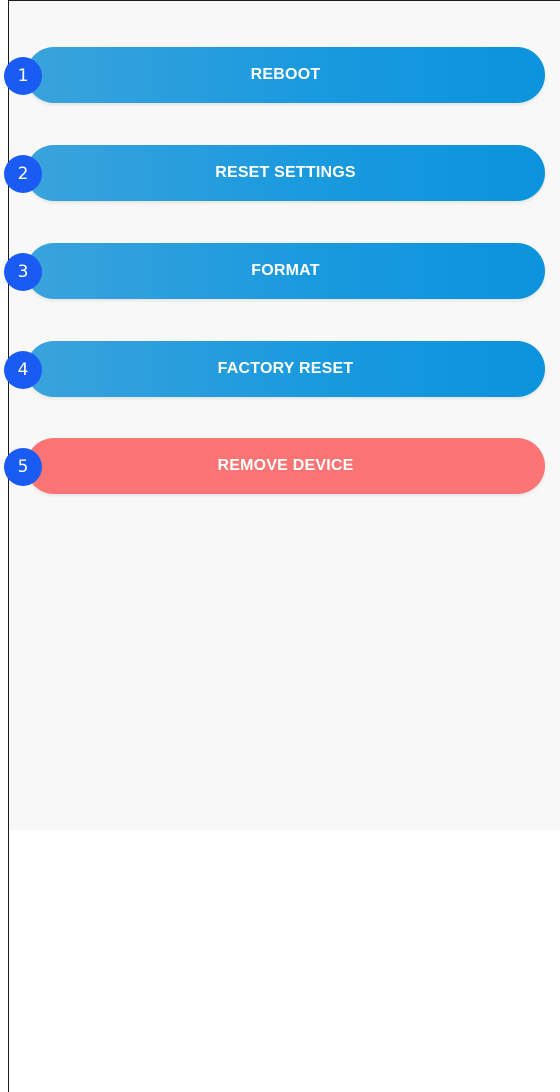 This screenshot has width=560, height=1092. I want to click on step-badge-3: 3, so click(23, 272).